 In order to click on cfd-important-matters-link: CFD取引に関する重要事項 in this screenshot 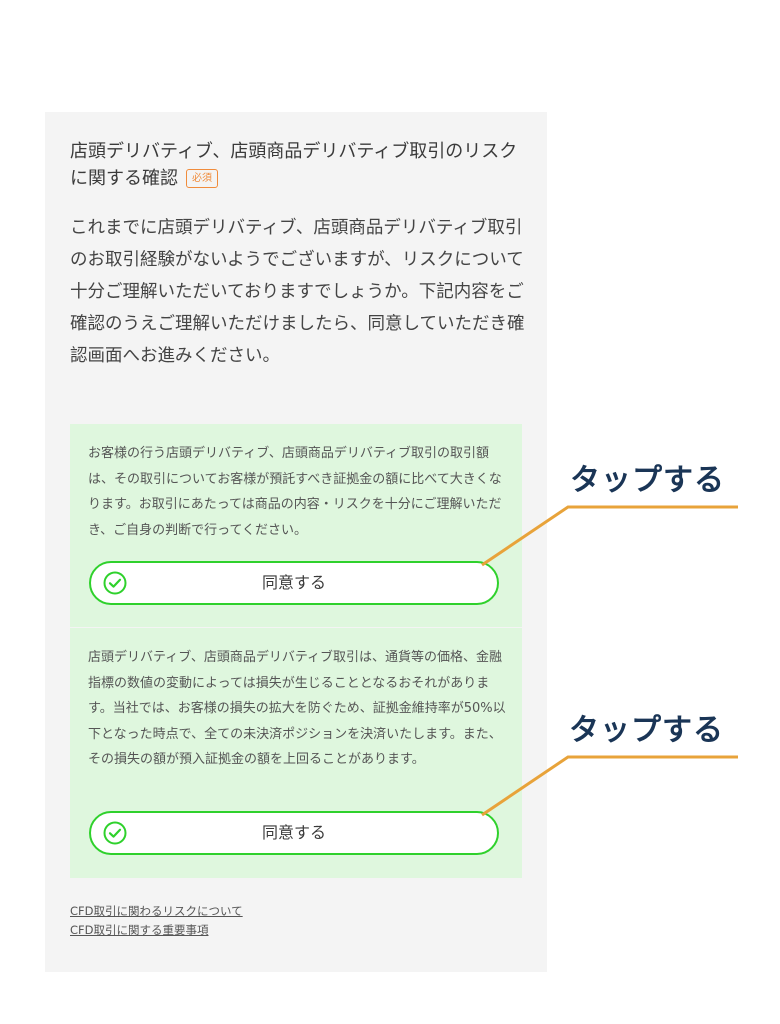, I will do `click(156, 930)`.